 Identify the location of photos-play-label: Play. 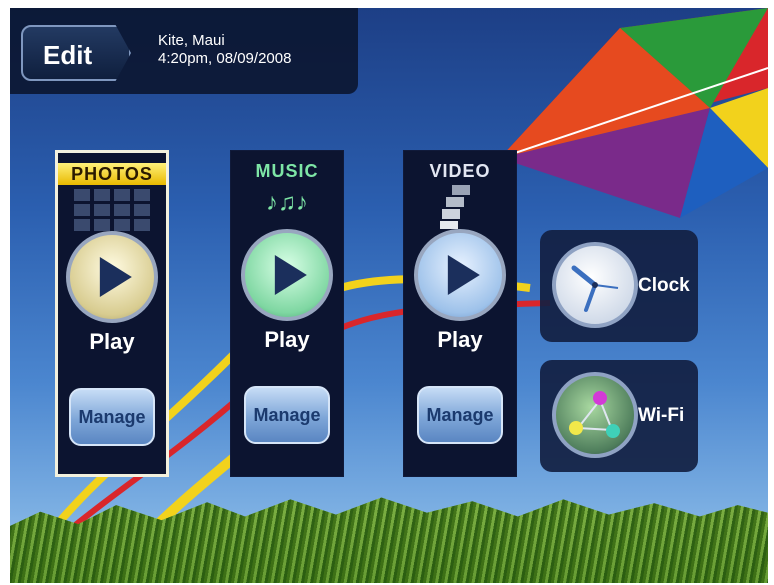
(112, 341).